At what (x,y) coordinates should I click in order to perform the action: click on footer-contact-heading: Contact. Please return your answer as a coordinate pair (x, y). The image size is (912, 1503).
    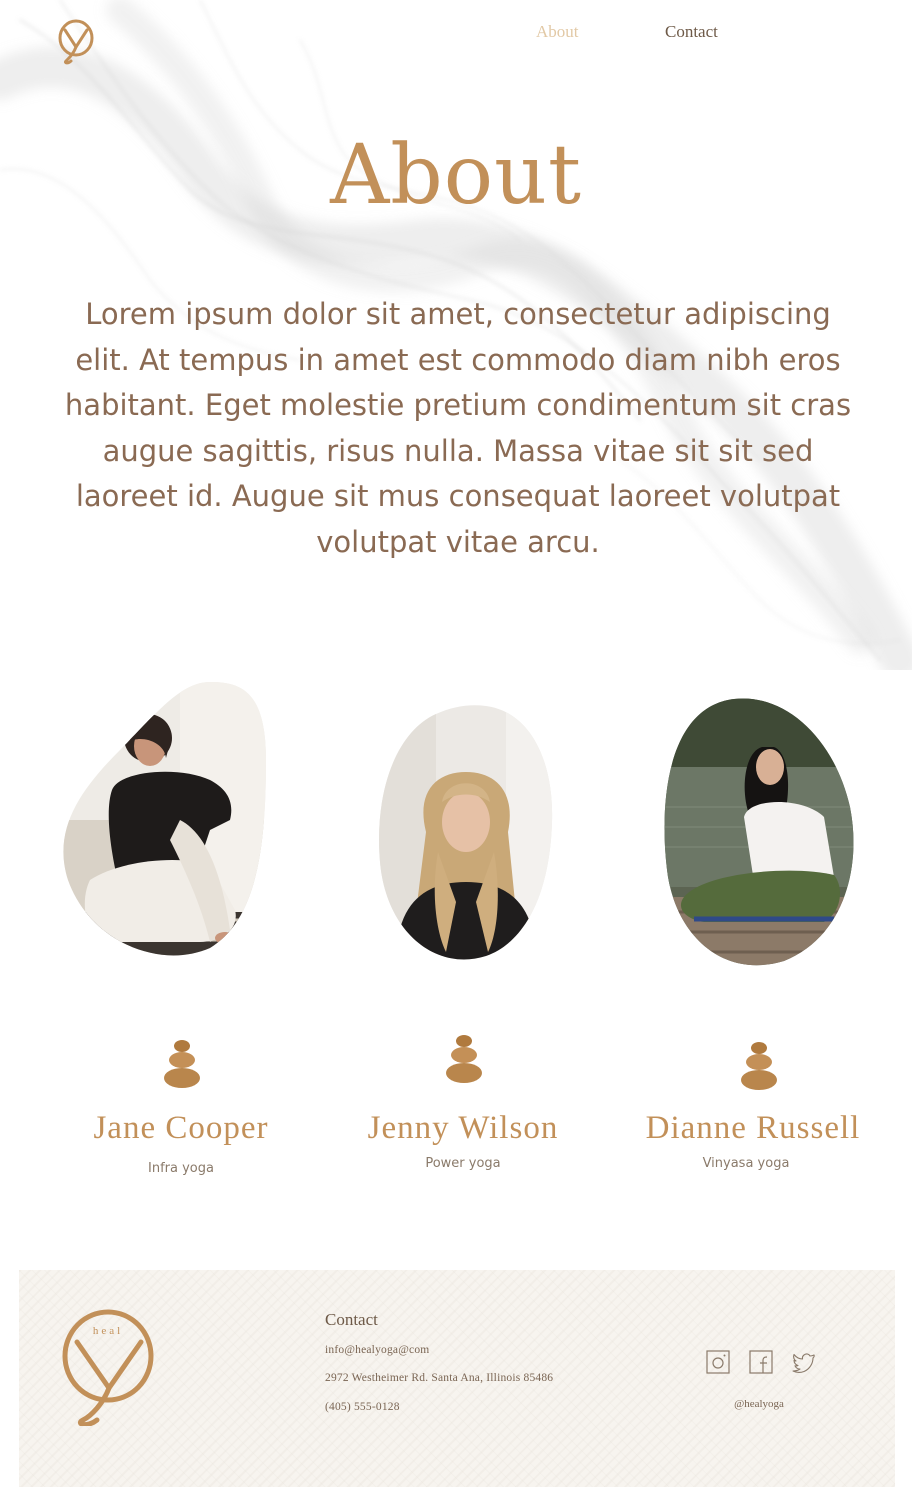
    Looking at the image, I should click on (351, 1319).